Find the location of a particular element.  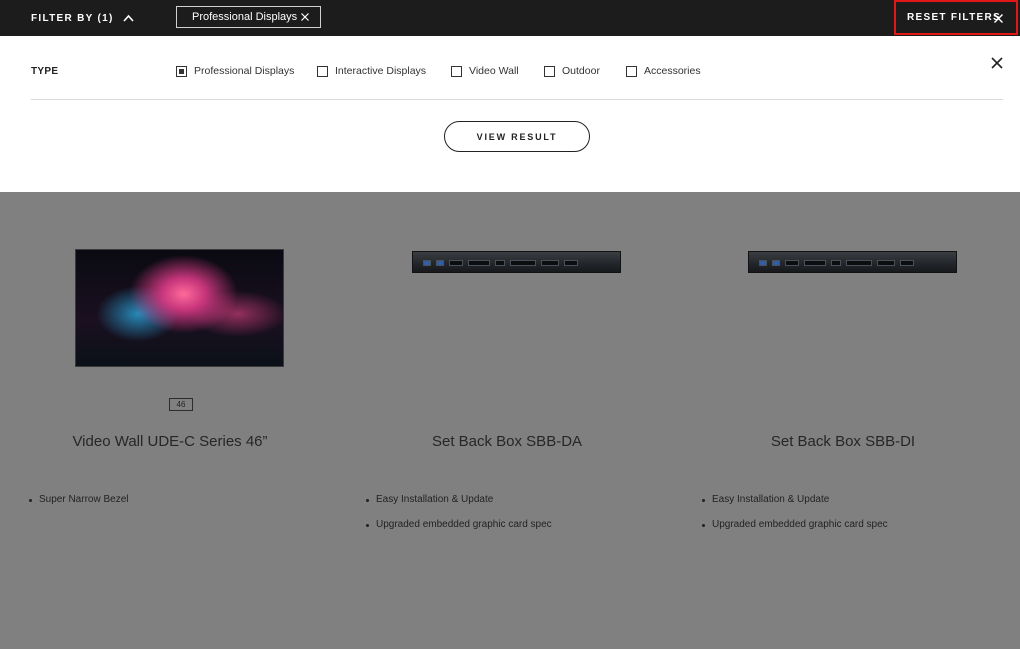

size-badge: 46 is located at coordinates (181, 404).